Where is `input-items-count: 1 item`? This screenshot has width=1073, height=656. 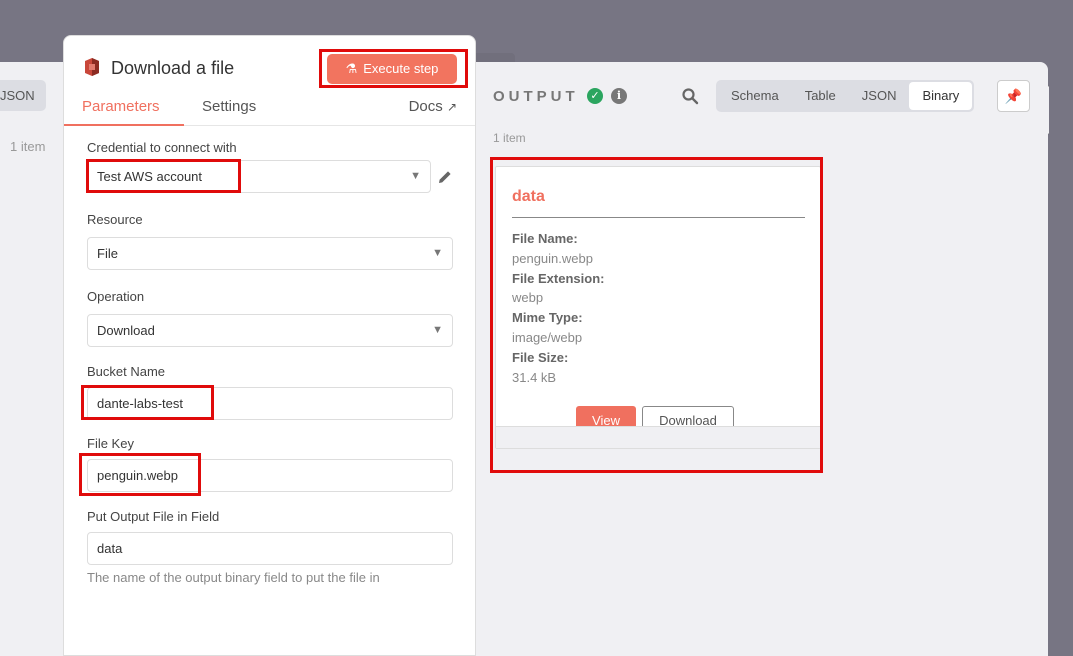 input-items-count: 1 item is located at coordinates (28, 146).